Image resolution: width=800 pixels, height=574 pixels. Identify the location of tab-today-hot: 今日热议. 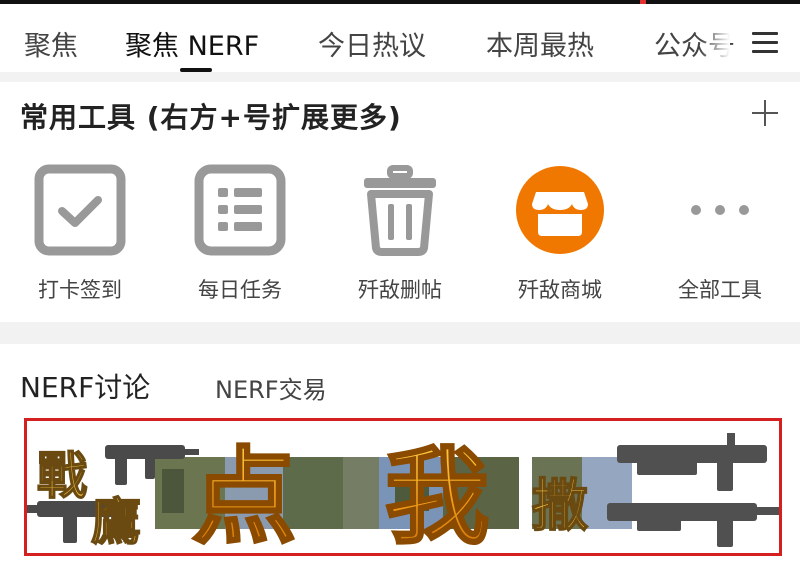
(372, 43).